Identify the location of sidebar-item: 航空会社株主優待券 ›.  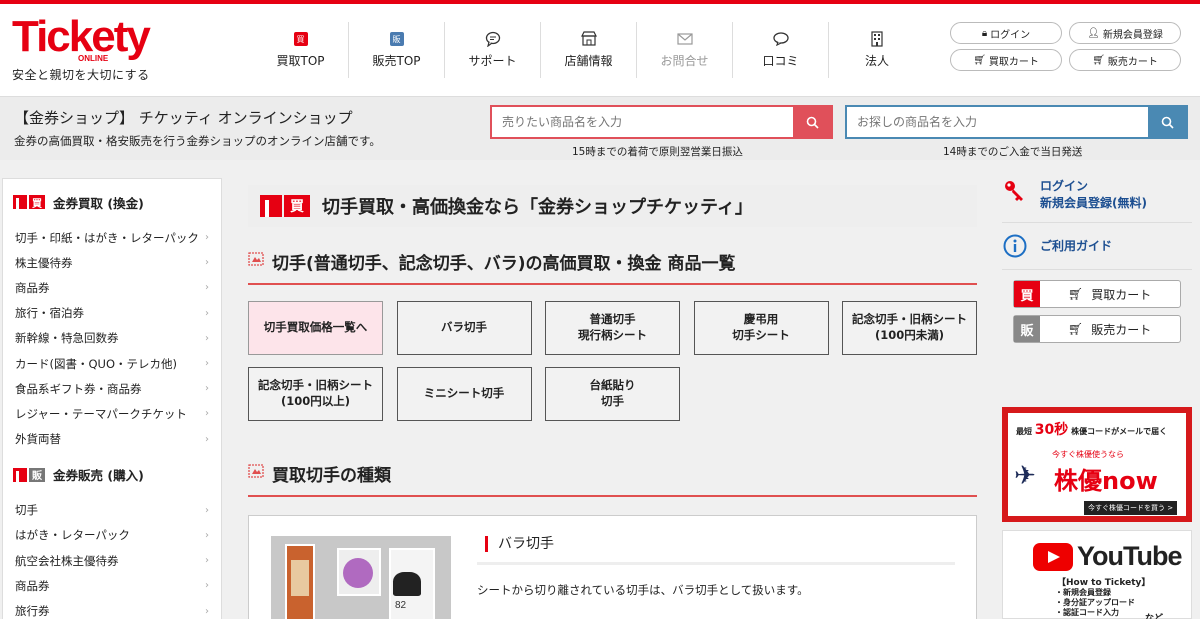
(112, 560).